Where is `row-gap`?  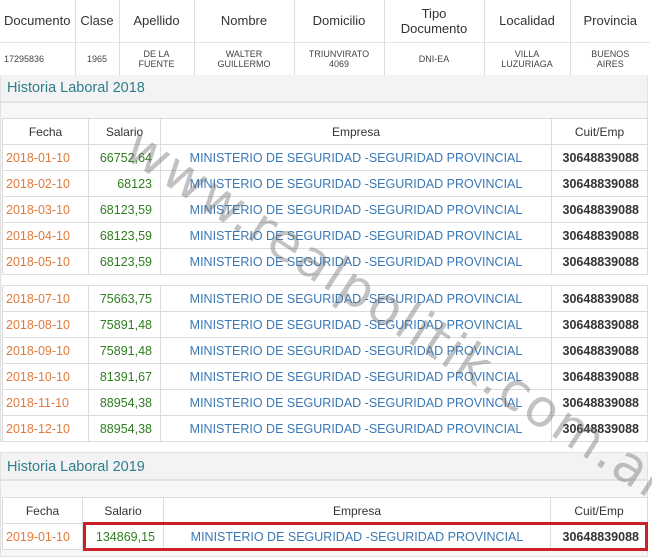
row-gap is located at coordinates (325, 280).